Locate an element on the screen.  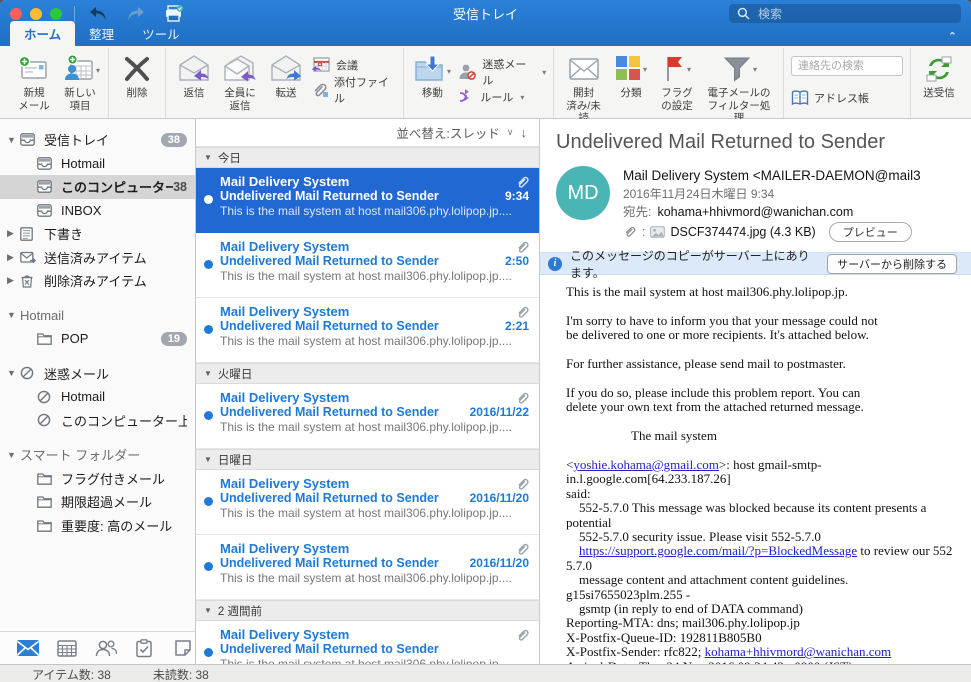
read-unread-button: 開封 済み/未読 is located at coordinates (583, 87).